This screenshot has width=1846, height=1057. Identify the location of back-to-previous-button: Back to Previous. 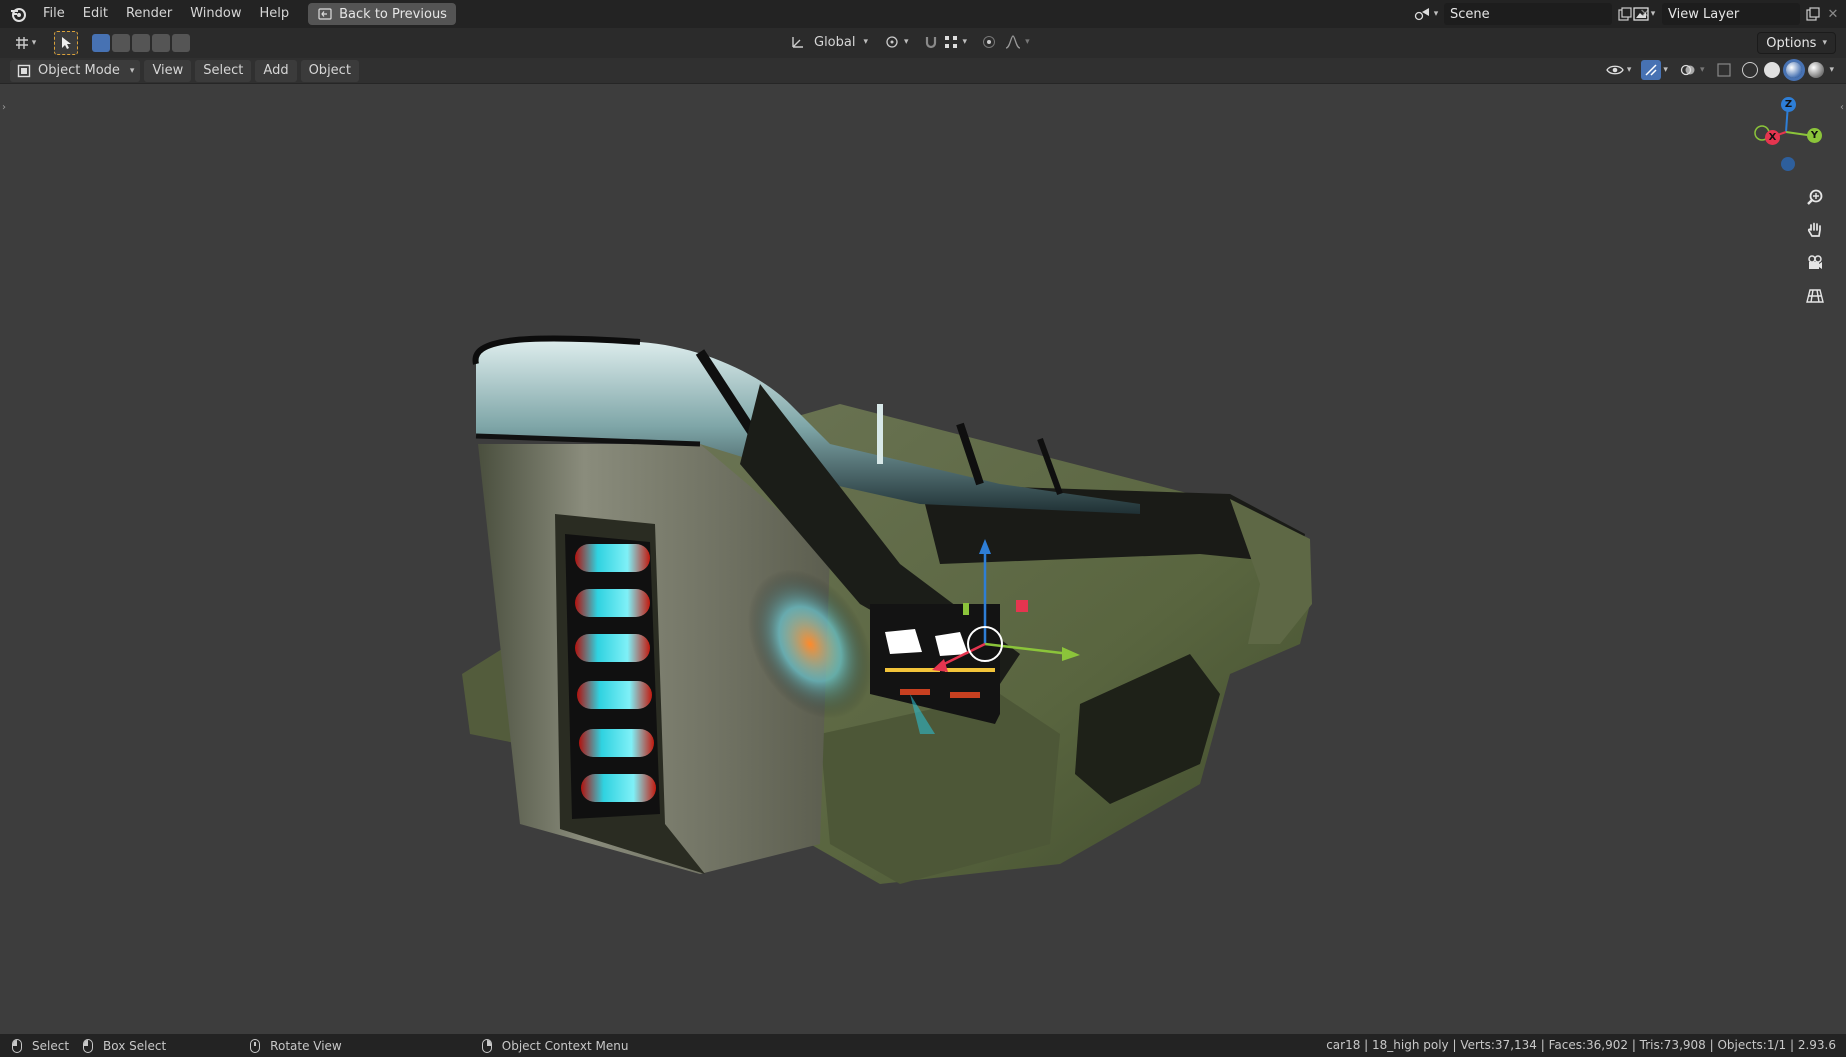
(382, 14).